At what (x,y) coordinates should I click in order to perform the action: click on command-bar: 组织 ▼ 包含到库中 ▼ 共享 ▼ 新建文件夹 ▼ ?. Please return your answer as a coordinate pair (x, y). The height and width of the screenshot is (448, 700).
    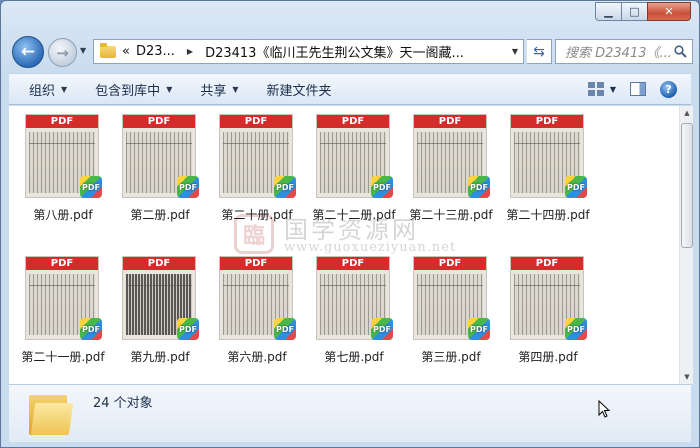
    Looking at the image, I should click on (350, 89).